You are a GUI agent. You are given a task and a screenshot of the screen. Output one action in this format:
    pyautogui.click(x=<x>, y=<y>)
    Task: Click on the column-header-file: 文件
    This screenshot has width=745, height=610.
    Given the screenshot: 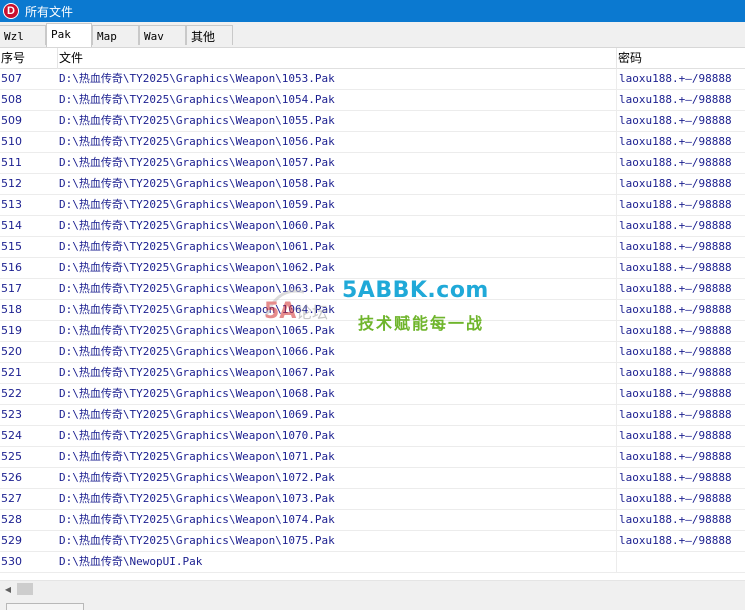 What is the action you would take?
    pyautogui.click(x=337, y=58)
    